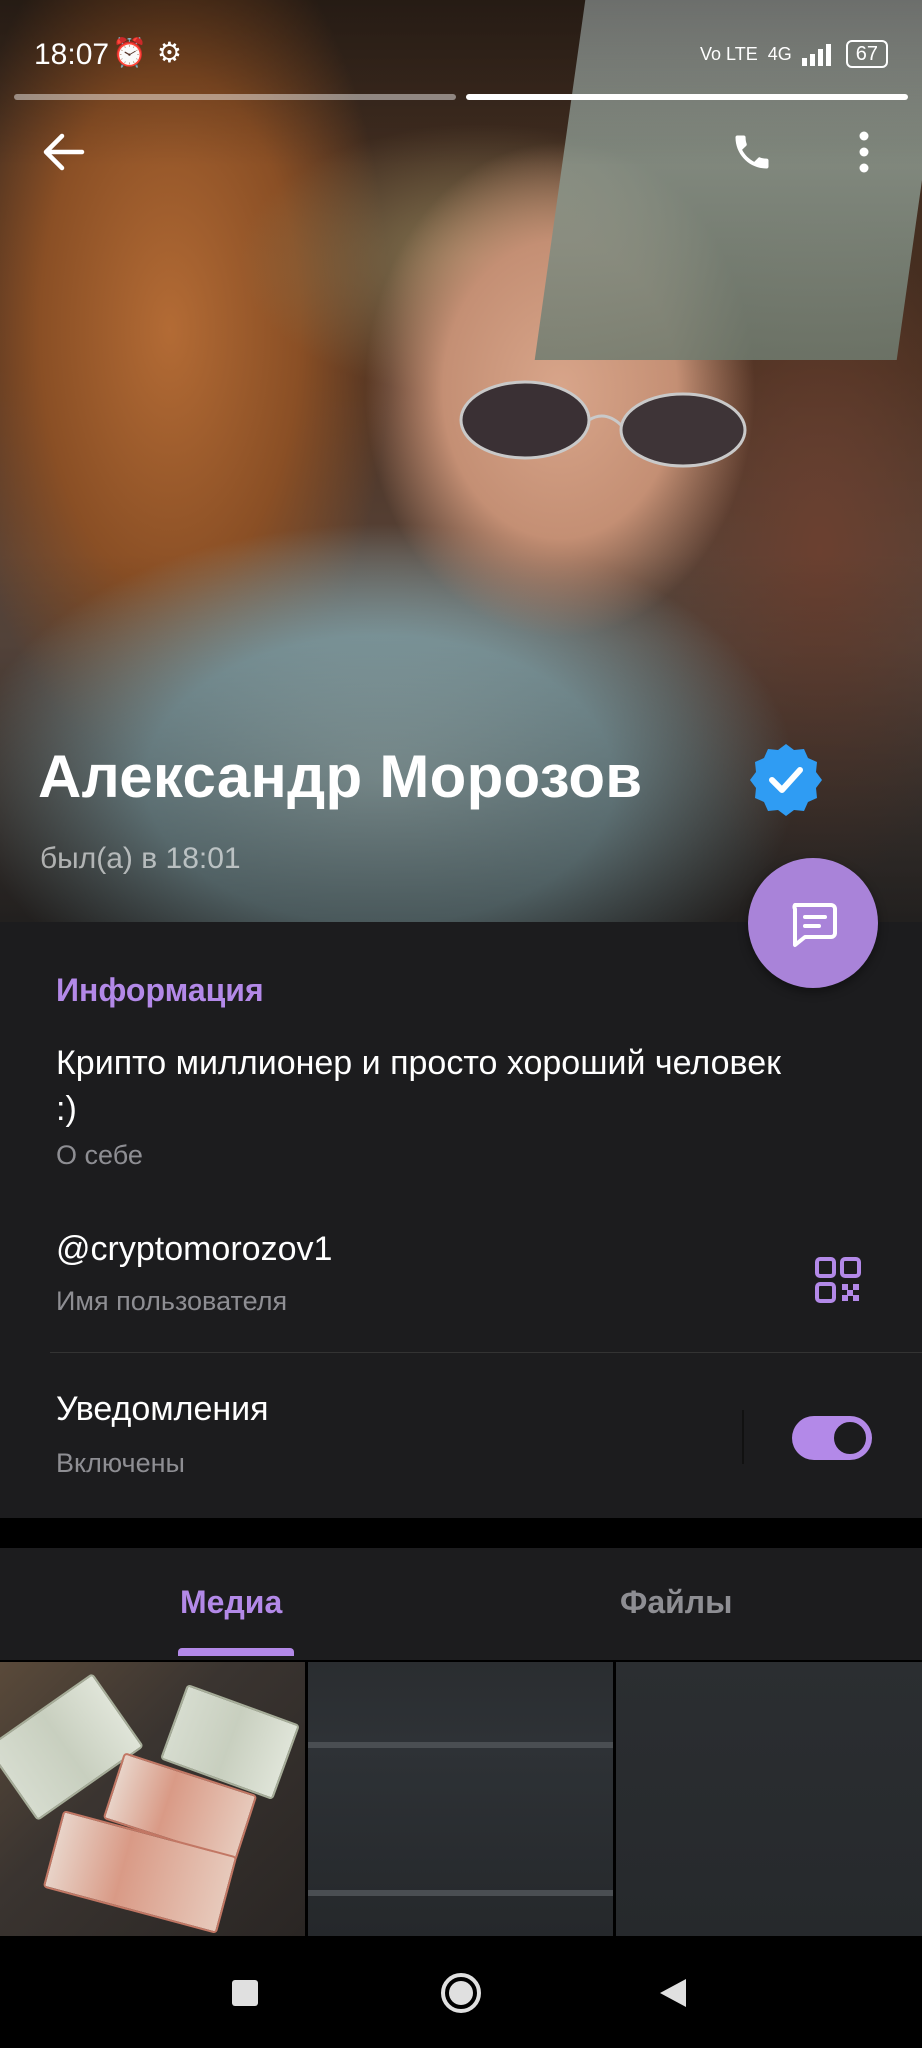 Image resolution: width=922 pixels, height=2048 pixels. What do you see at coordinates (160, 990) in the screenshot?
I see `info-section-title: Информация` at bounding box center [160, 990].